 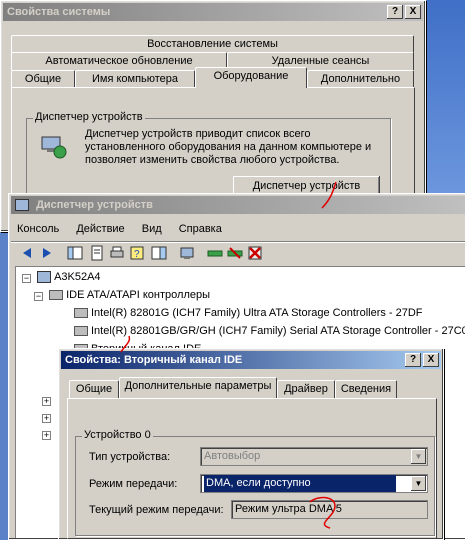 What do you see at coordinates (59, 12) in the screenshot?
I see `system-properties-title: Свойства системы` at bounding box center [59, 12].